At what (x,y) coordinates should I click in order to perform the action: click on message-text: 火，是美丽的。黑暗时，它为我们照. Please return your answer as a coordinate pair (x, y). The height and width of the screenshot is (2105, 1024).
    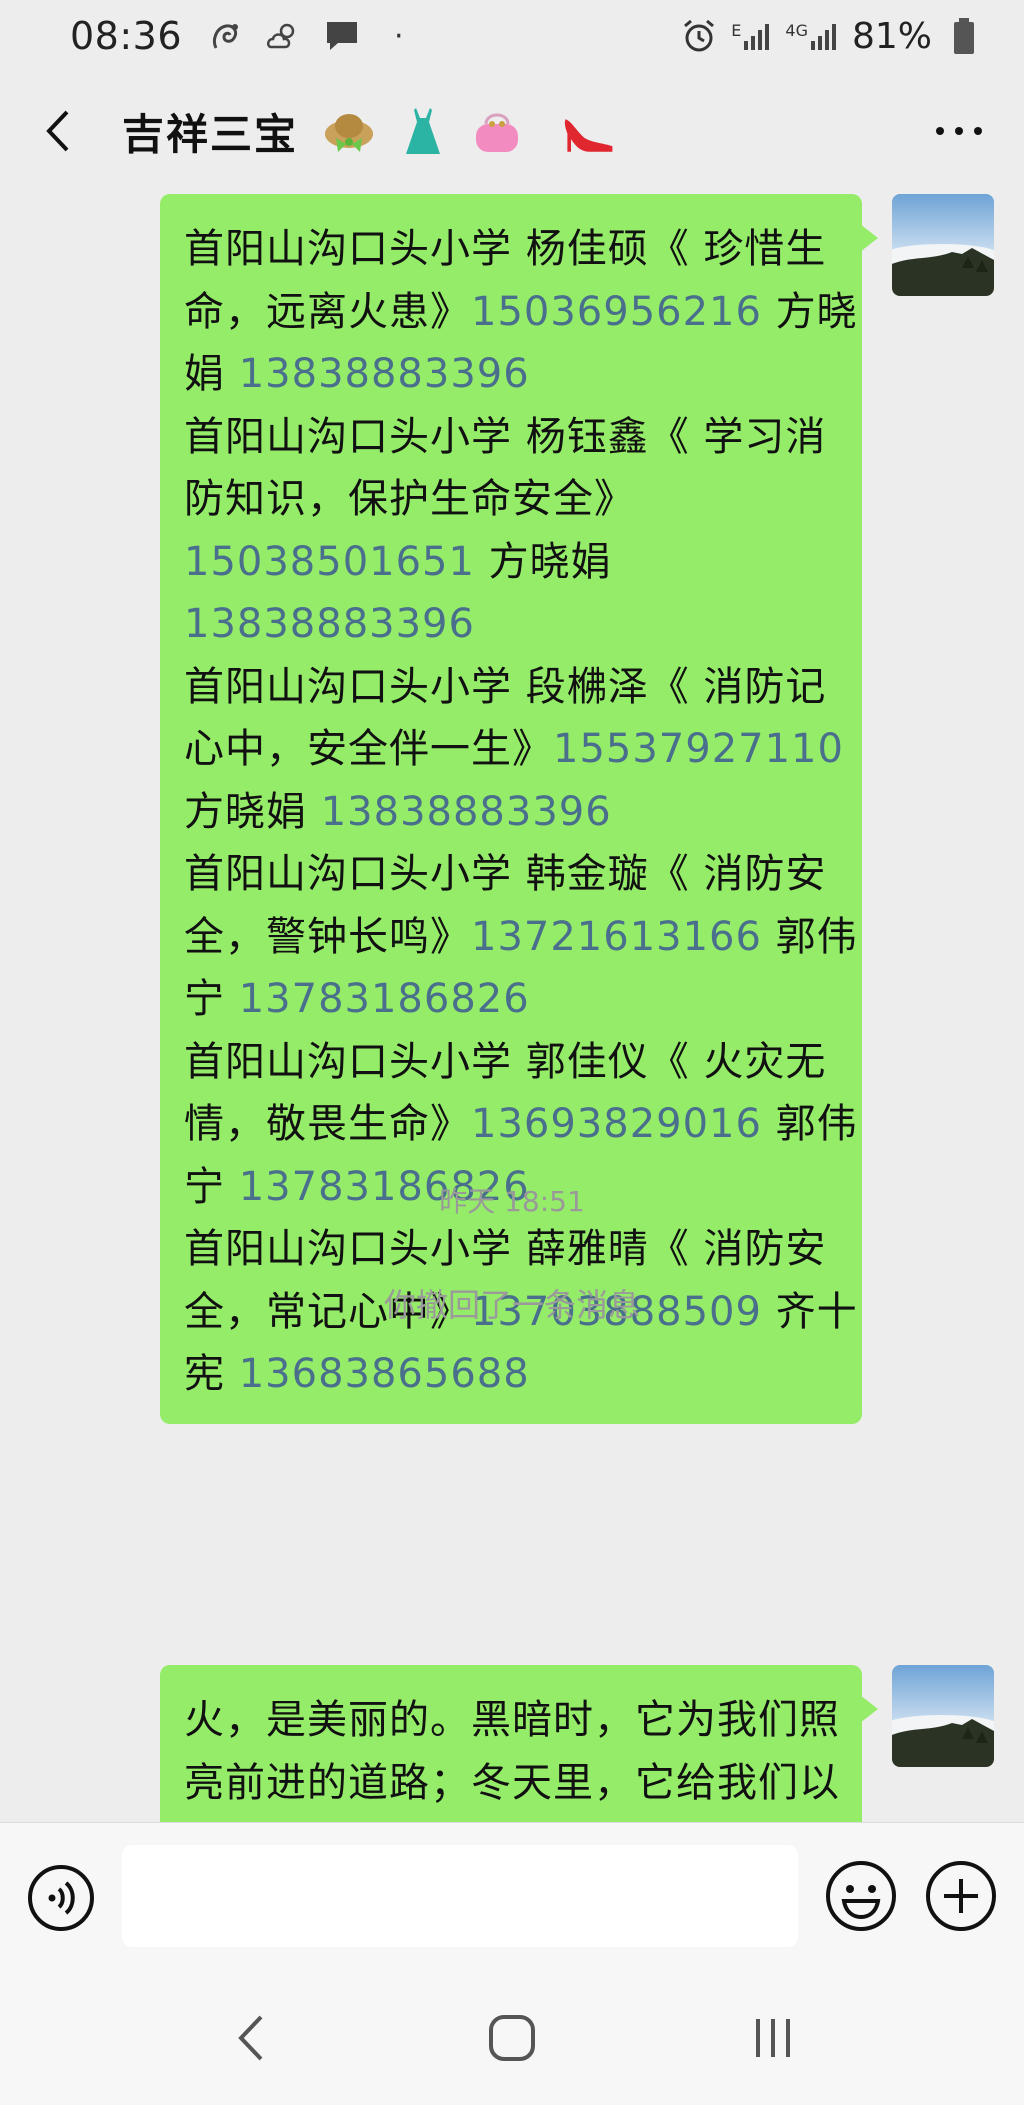
    Looking at the image, I should click on (512, 1720).